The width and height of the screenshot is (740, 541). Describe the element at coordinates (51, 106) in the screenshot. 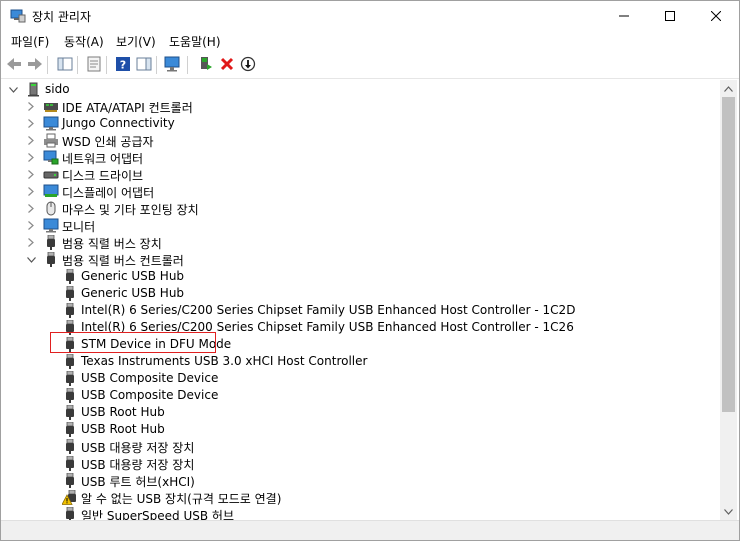

I see `ide-controller-icon` at that location.